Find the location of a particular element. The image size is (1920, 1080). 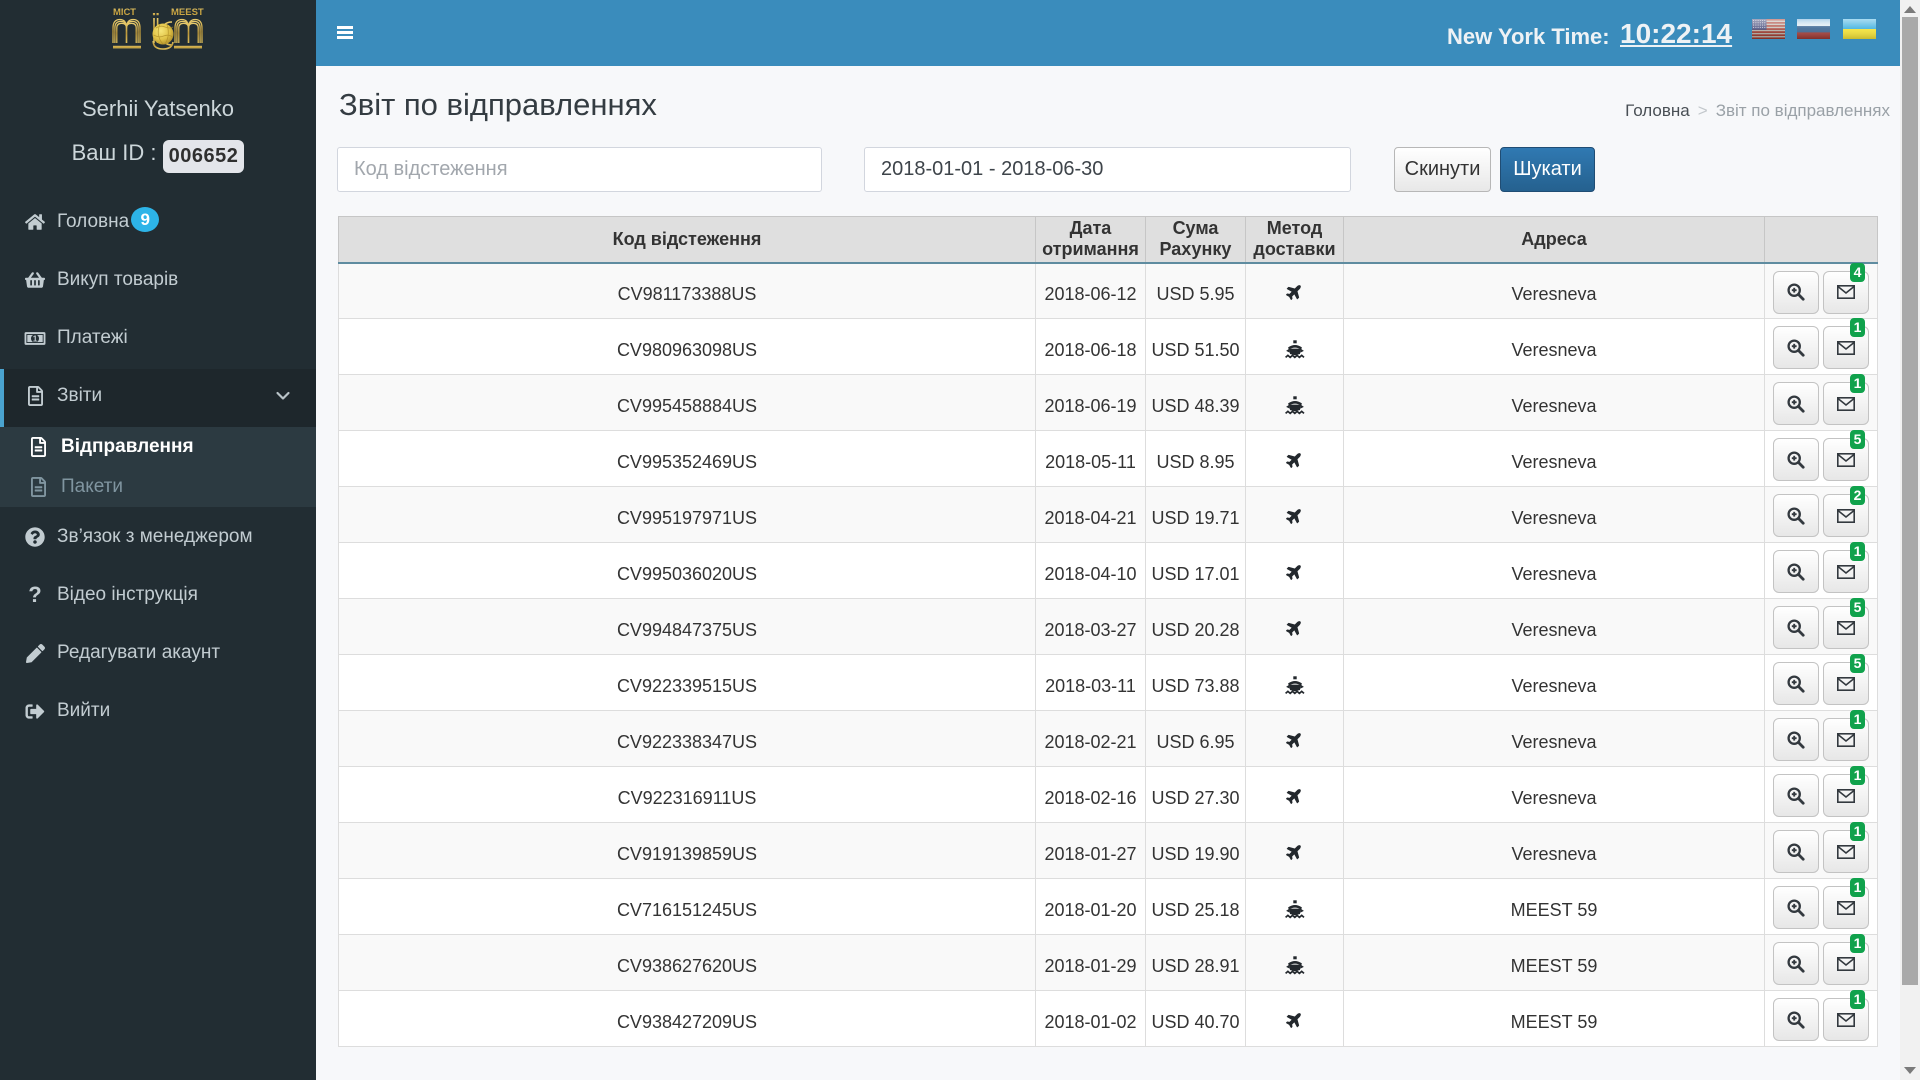

svg-text: MEEST is located at coordinates (187, 12).